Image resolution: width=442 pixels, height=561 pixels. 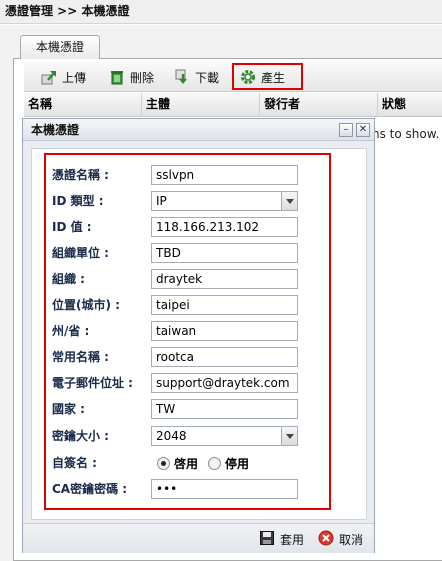 I want to click on apply-label: 套用, so click(x=292, y=539).